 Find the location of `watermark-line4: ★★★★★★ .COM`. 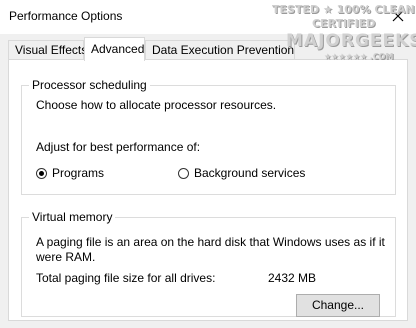

watermark-line4: ★★★★★★ .COM is located at coordinates (359, 56).